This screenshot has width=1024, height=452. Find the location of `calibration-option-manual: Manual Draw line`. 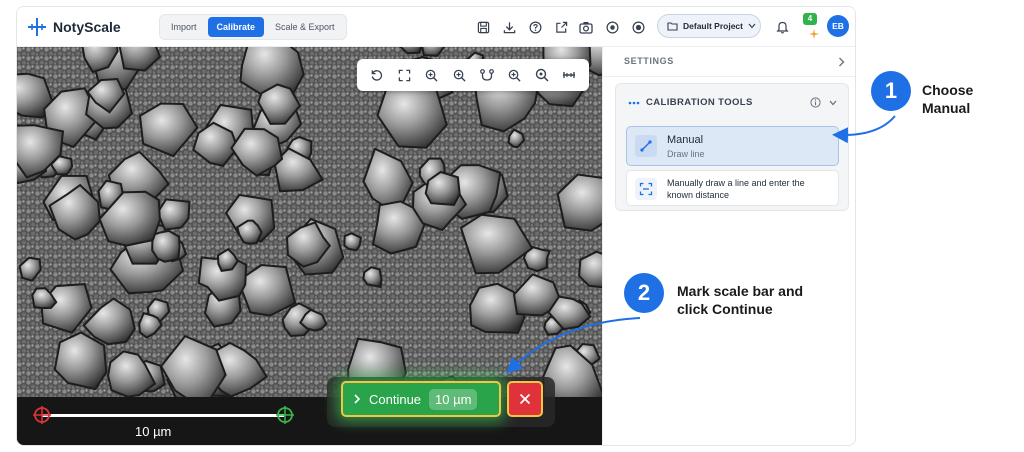

calibration-option-manual: Manual Draw line is located at coordinates (732, 146).